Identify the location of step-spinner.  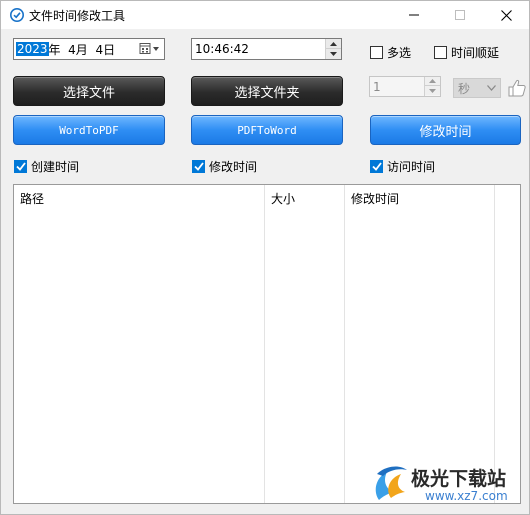
(432, 86).